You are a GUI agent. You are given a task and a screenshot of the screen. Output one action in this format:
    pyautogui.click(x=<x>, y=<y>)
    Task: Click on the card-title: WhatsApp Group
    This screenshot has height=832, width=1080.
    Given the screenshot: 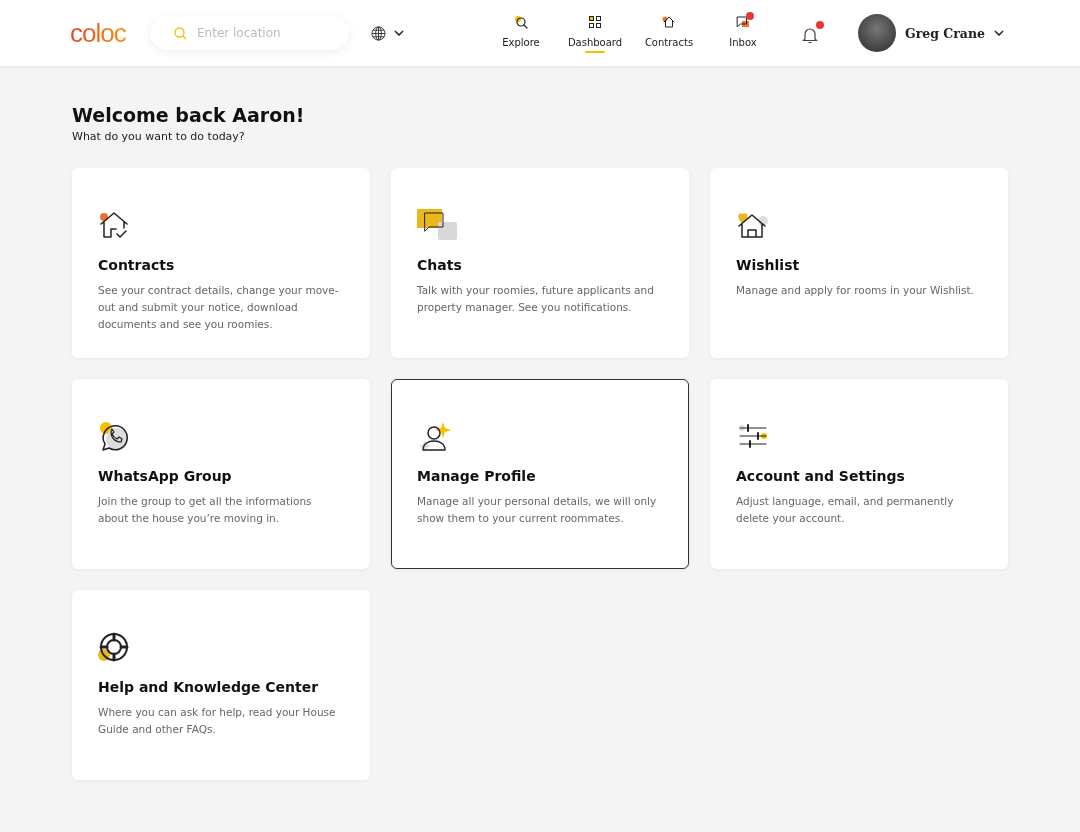 What is the action you would take?
    pyautogui.click(x=165, y=476)
    